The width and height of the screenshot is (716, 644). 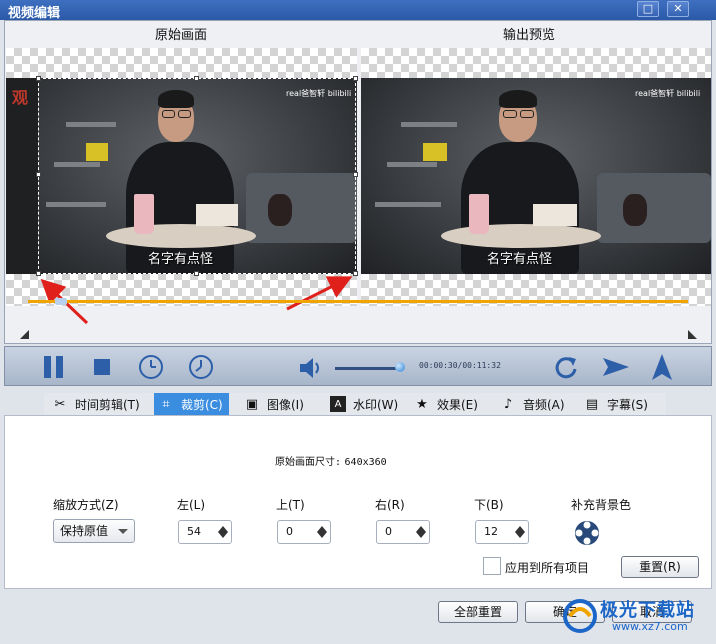 I want to click on tab-image: ▣ 图像(I), so click(x=274, y=404).